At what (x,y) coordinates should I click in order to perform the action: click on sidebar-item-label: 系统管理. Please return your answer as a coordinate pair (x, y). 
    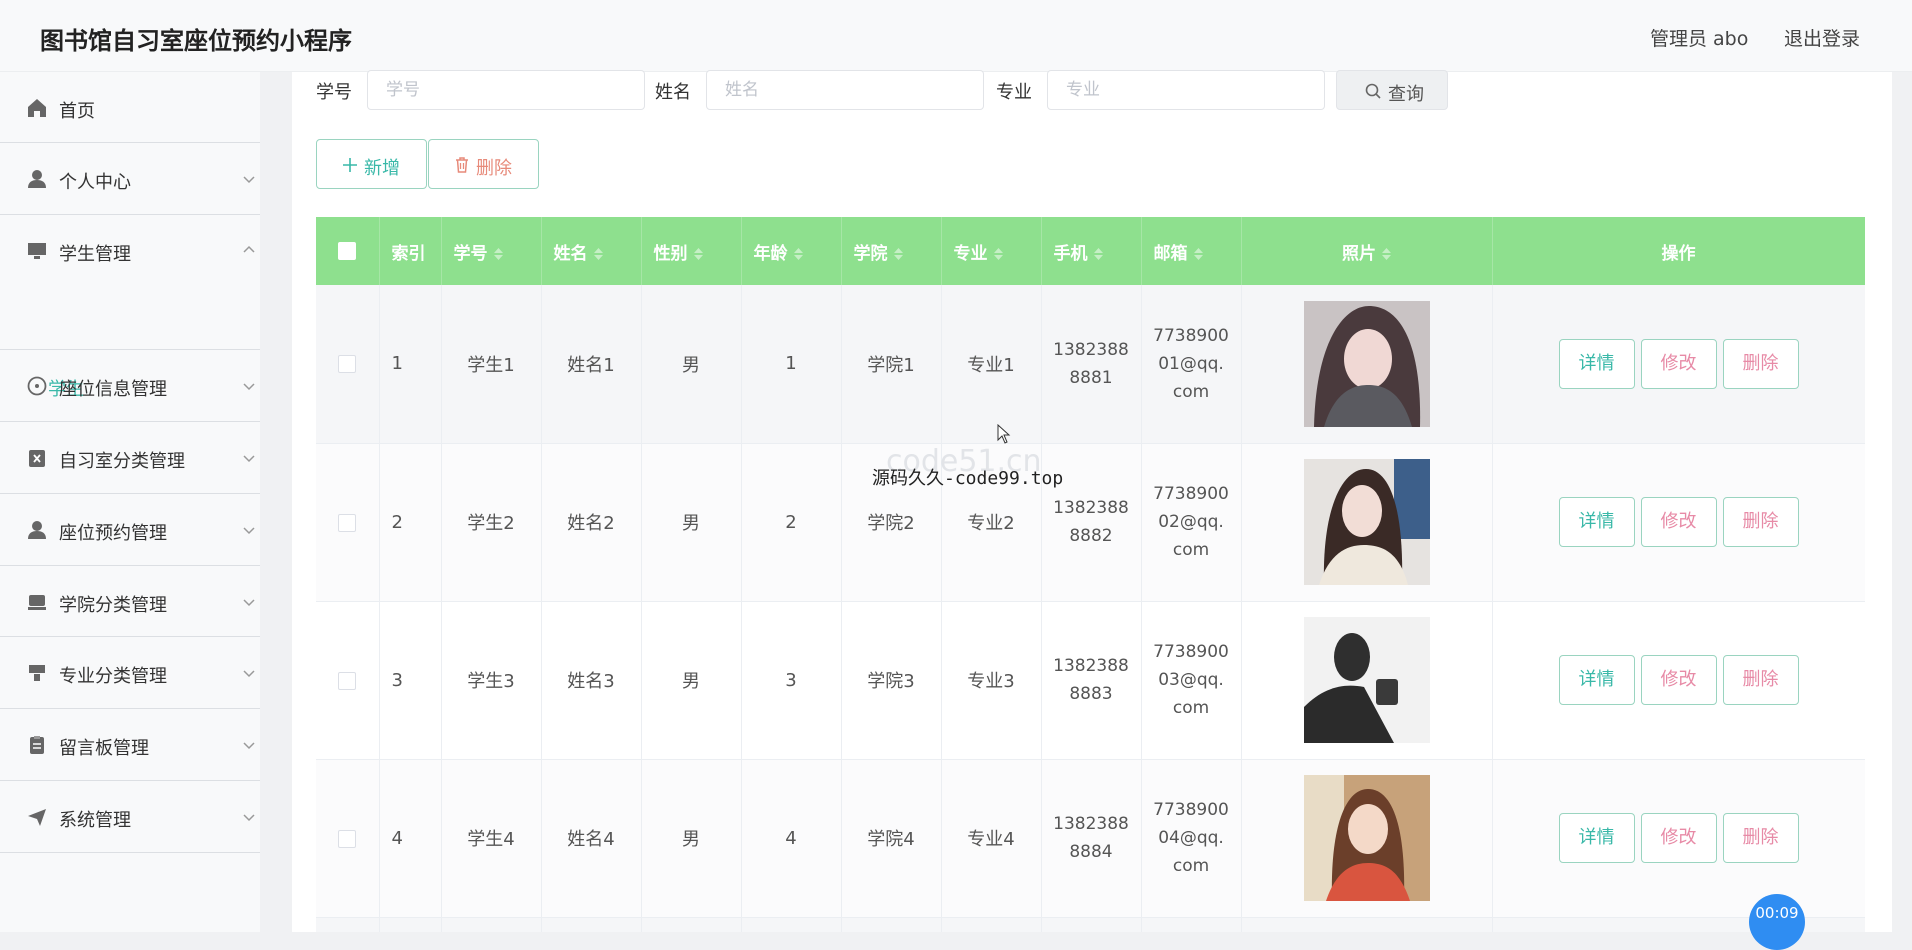
    Looking at the image, I should click on (95, 820).